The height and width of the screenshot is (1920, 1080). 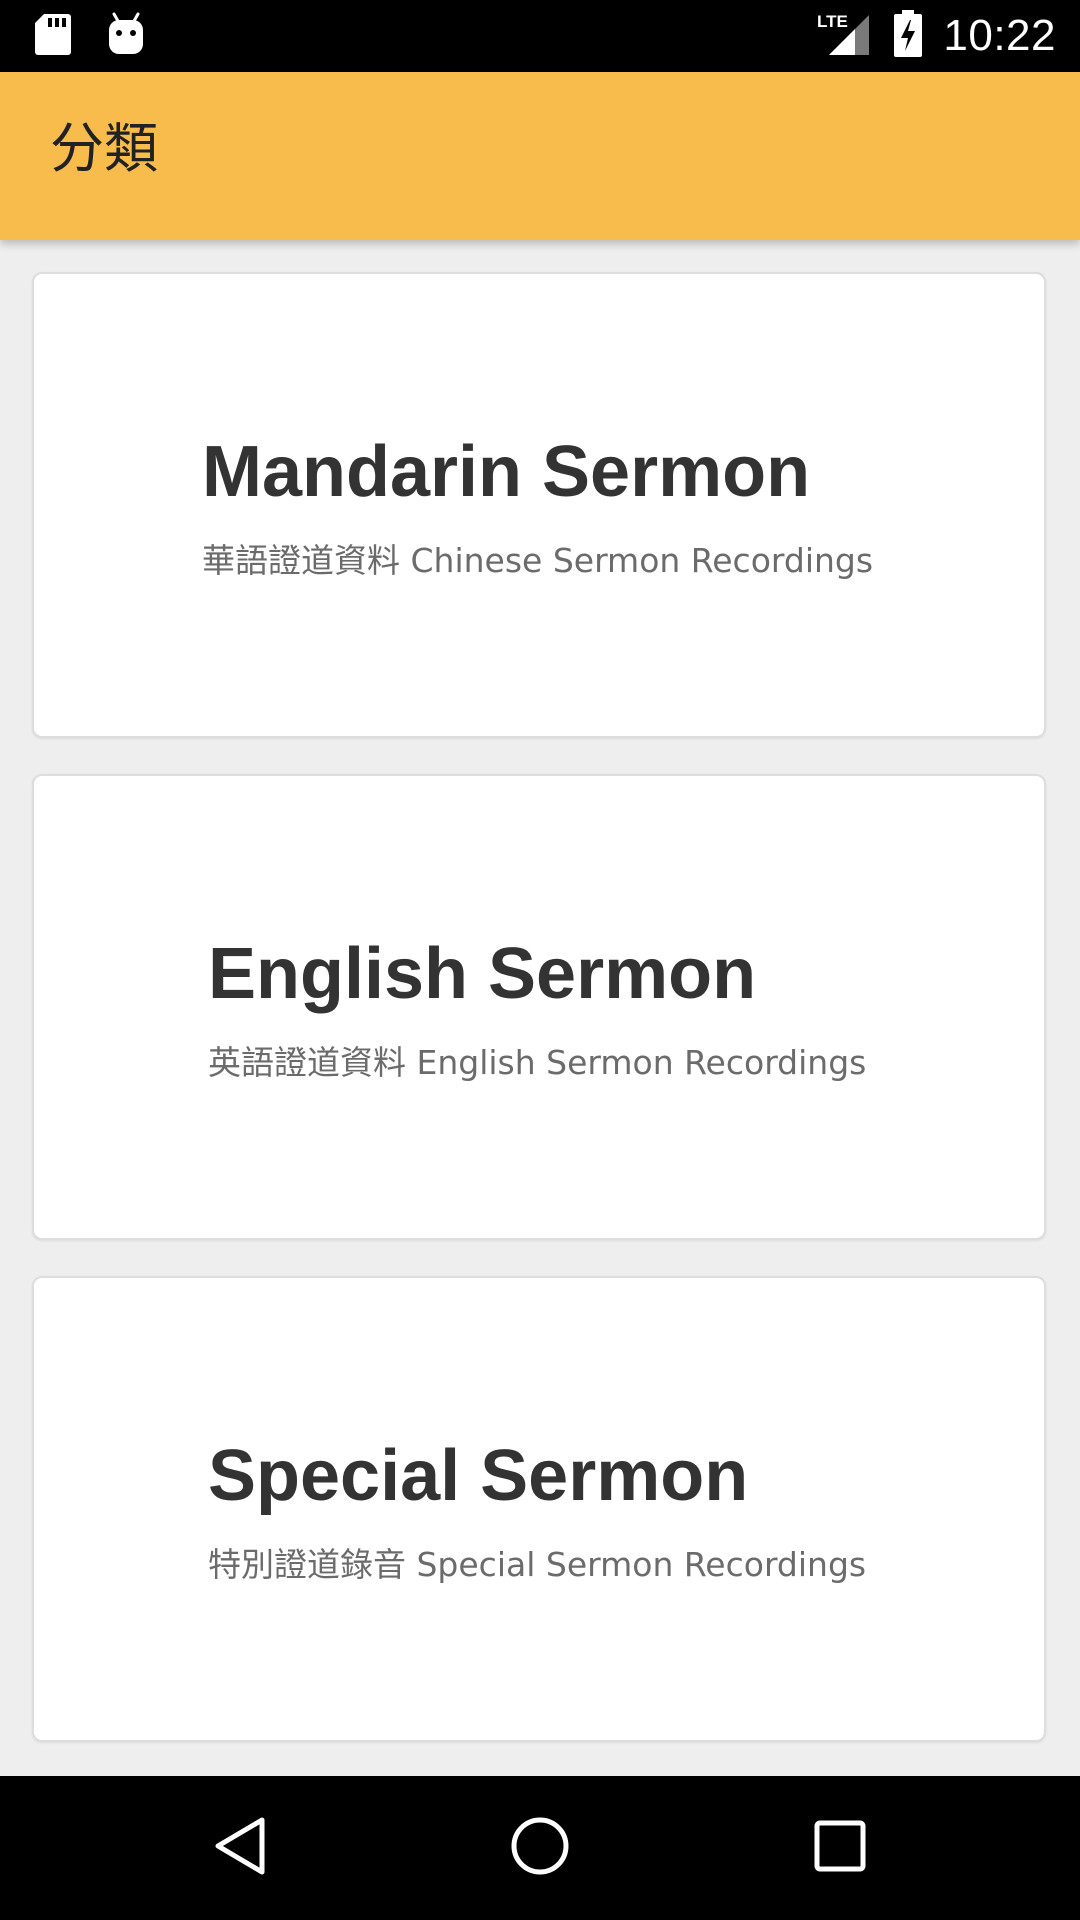 I want to click on navigation-bar, so click(x=540, y=1848).